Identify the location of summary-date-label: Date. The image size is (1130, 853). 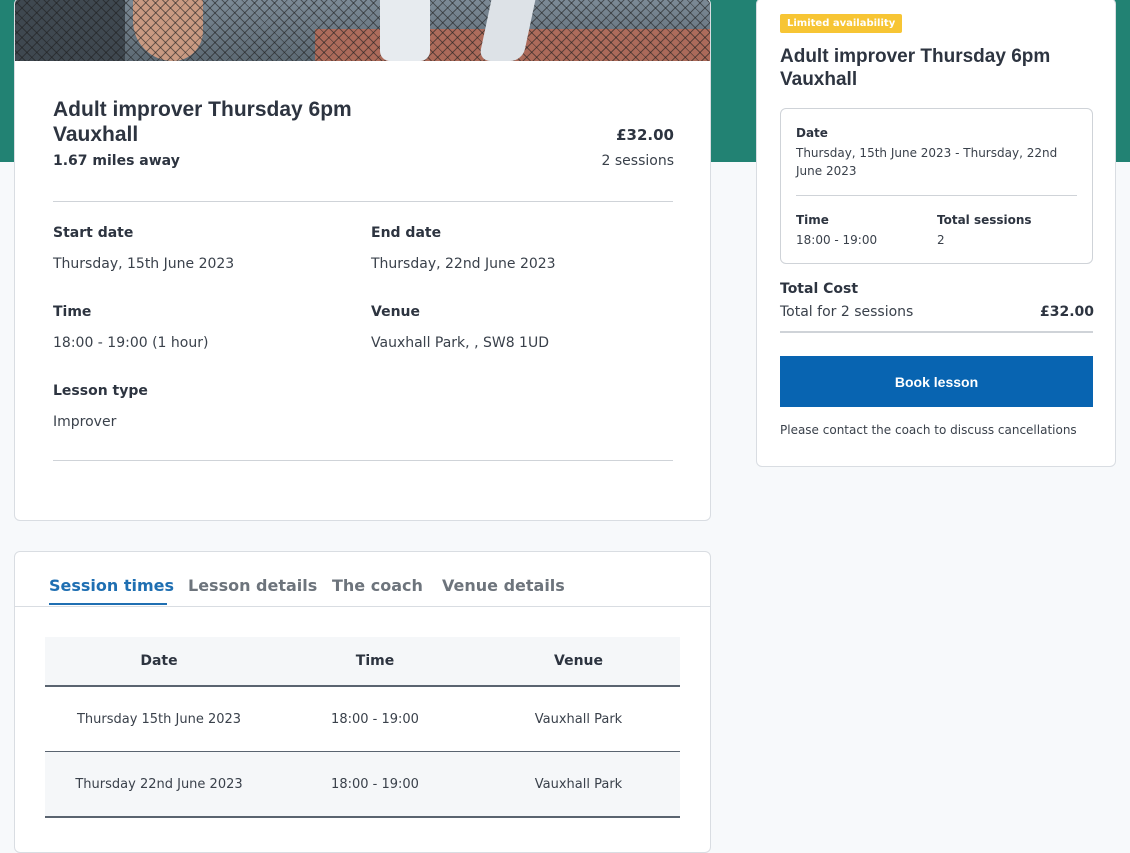
(812, 133).